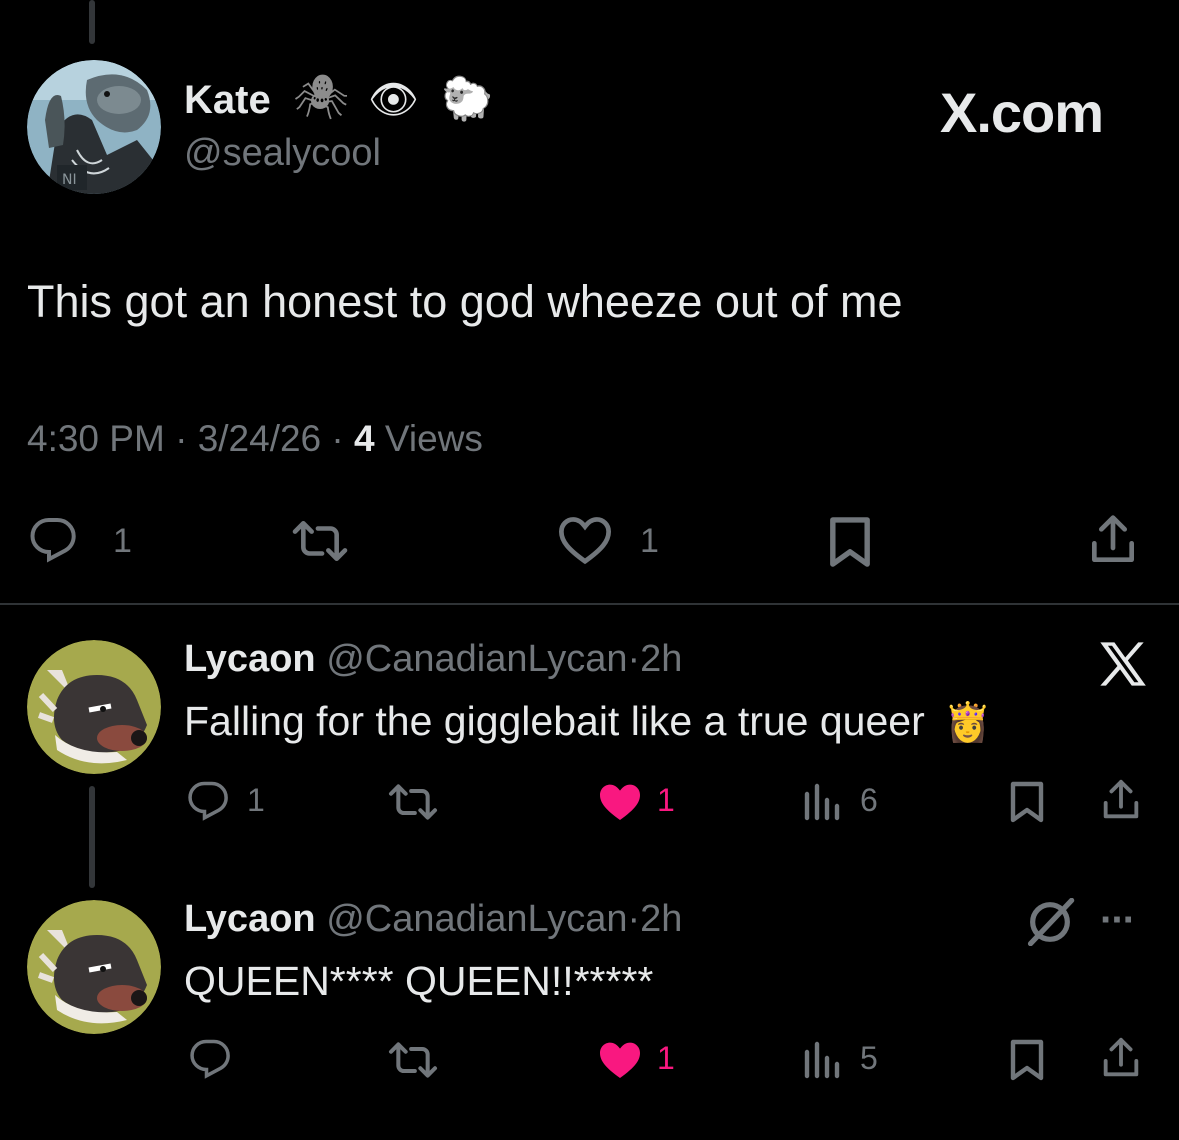  What do you see at coordinates (467, 98) in the screenshot?
I see `sheep-emoji: 🐑` at bounding box center [467, 98].